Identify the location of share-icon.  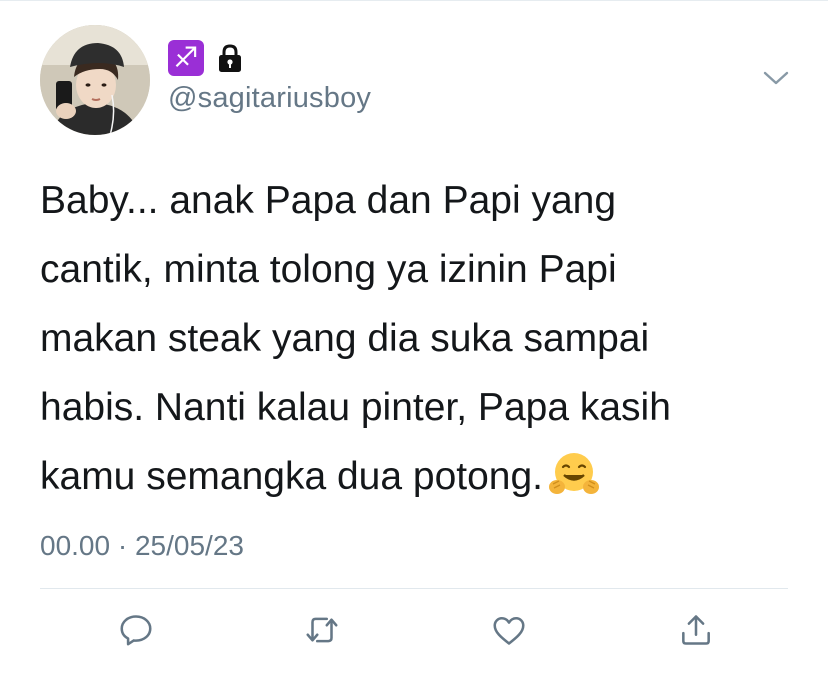
(696, 630).